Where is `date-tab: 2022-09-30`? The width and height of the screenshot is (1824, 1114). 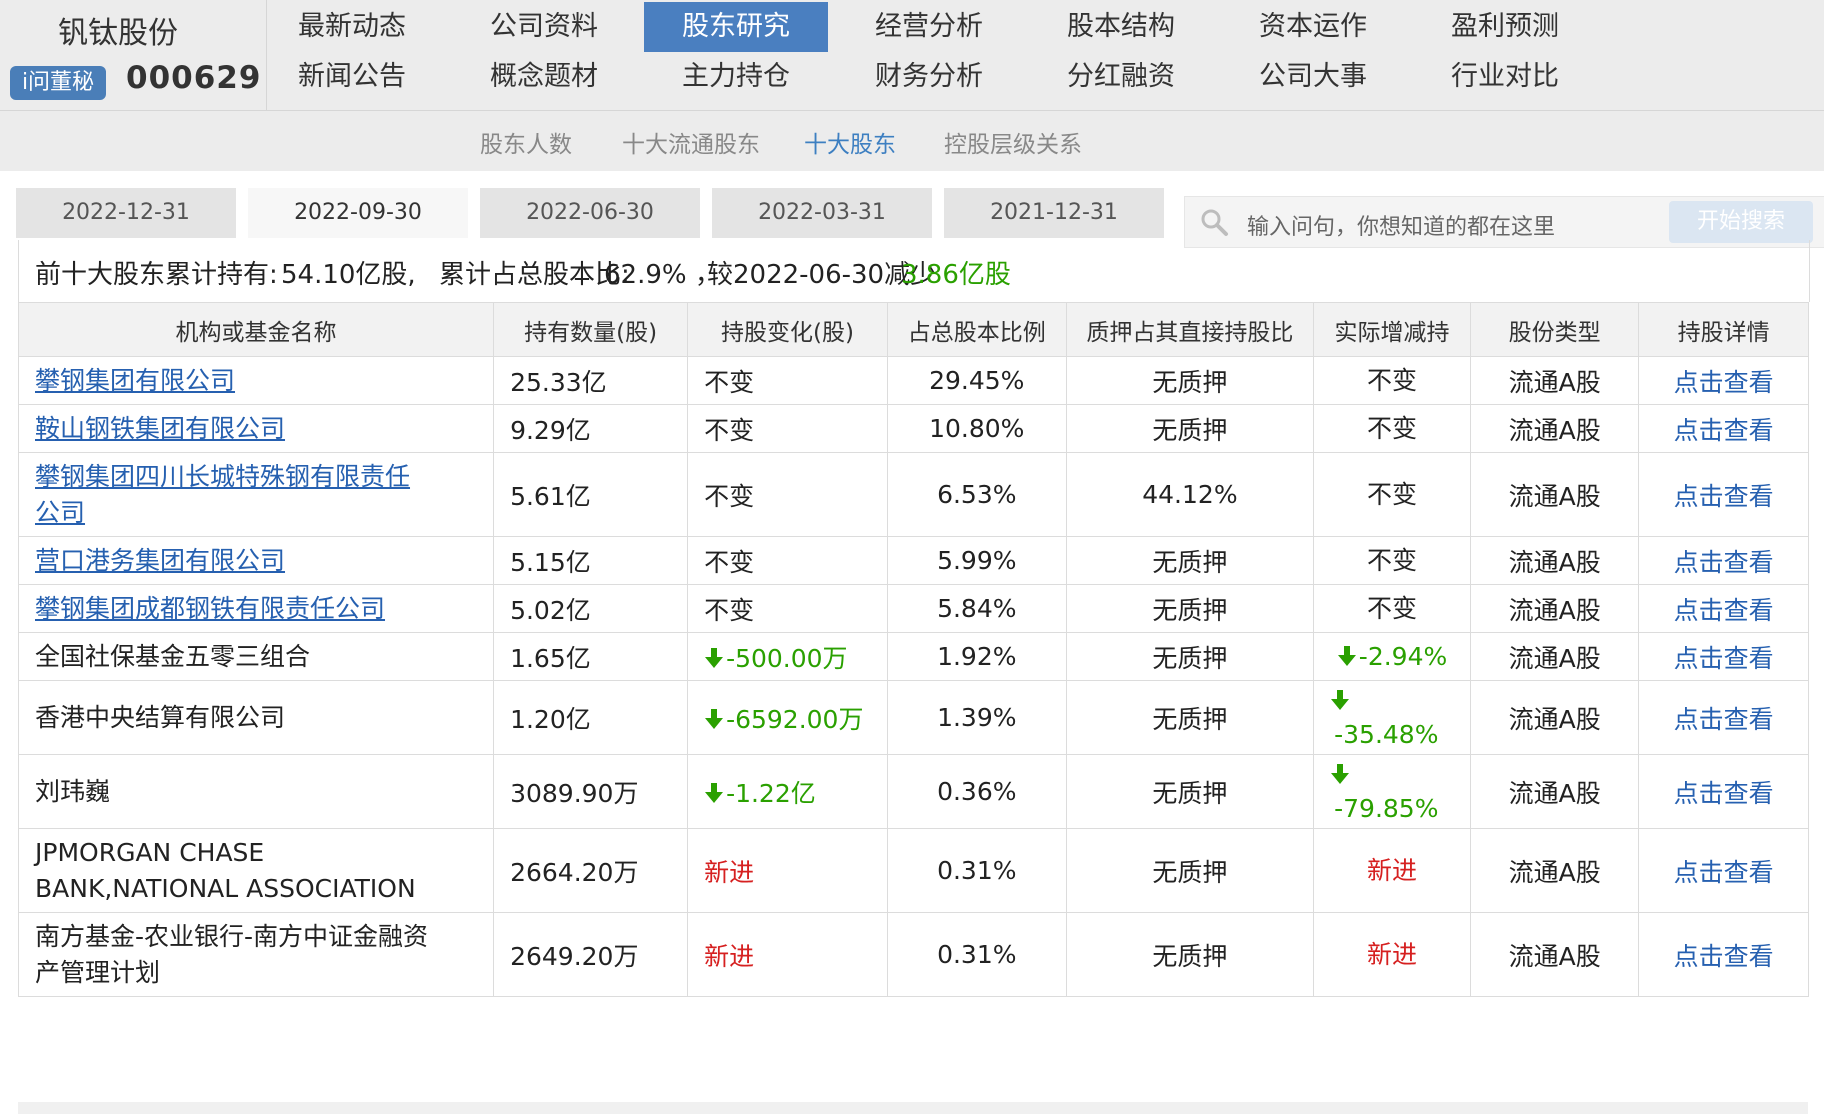 date-tab: 2022-09-30 is located at coordinates (358, 213).